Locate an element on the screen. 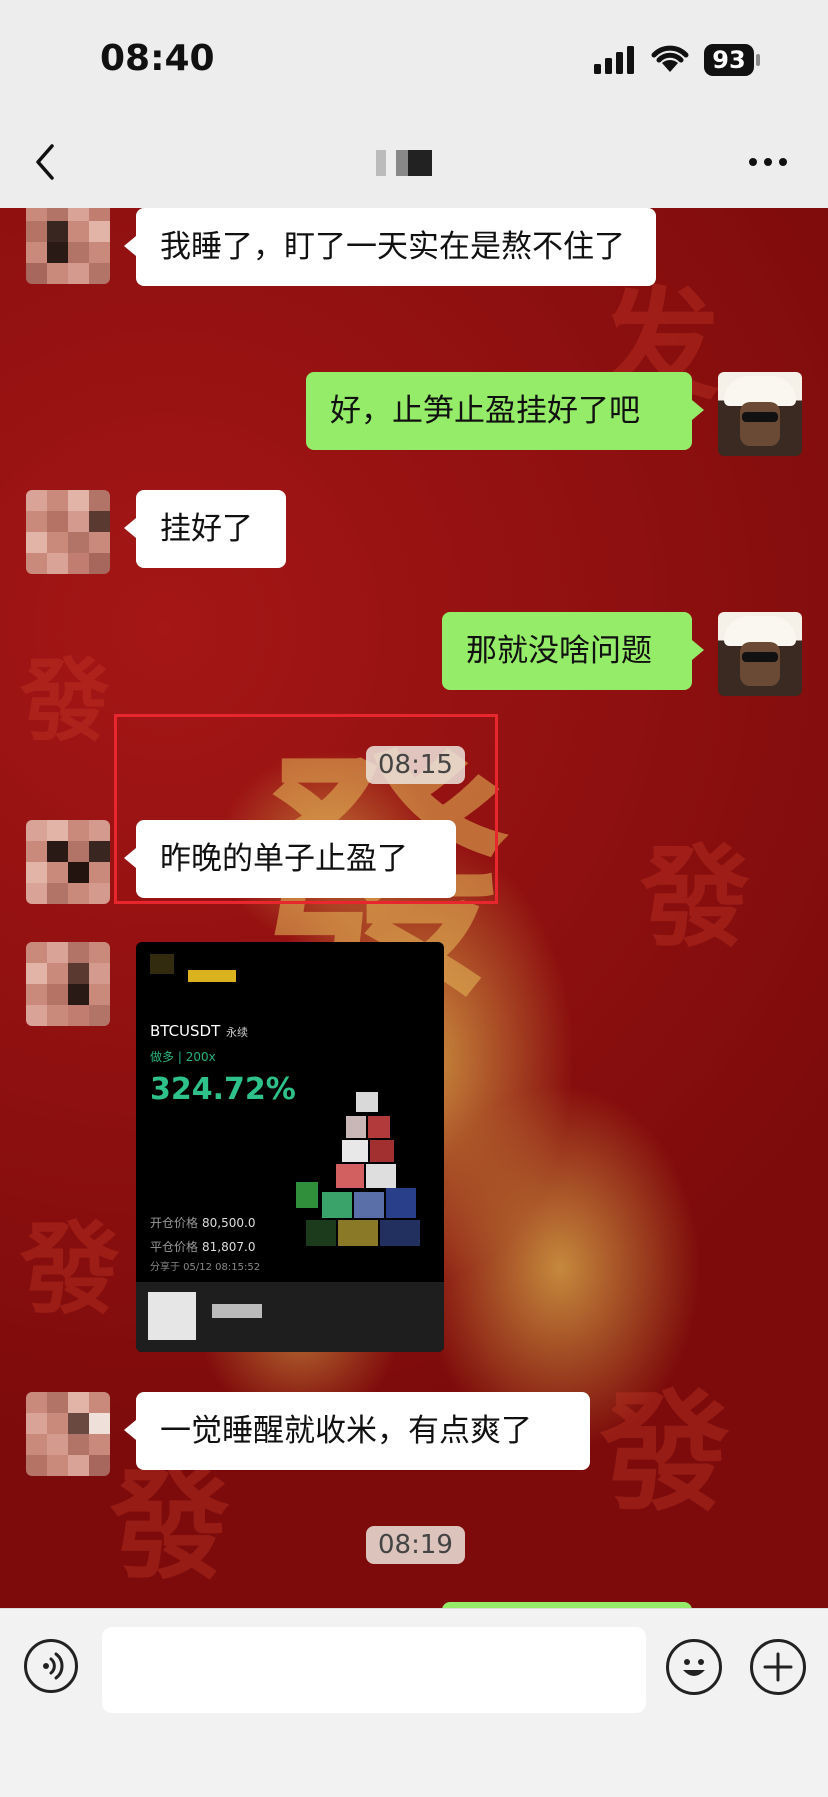 The image size is (828, 1797). ellipsis-icon is located at coordinates (768, 162).